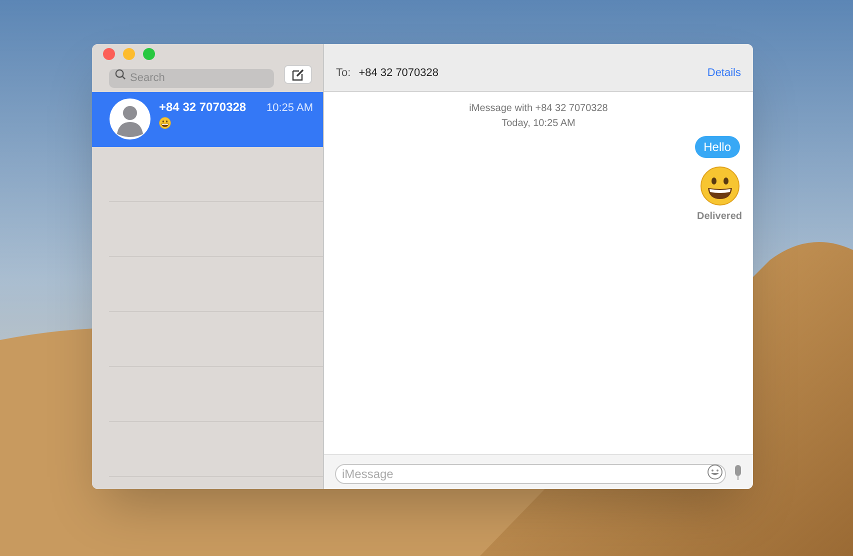 The width and height of the screenshot is (853, 556). I want to click on emoji-picker-icon, so click(715, 472).